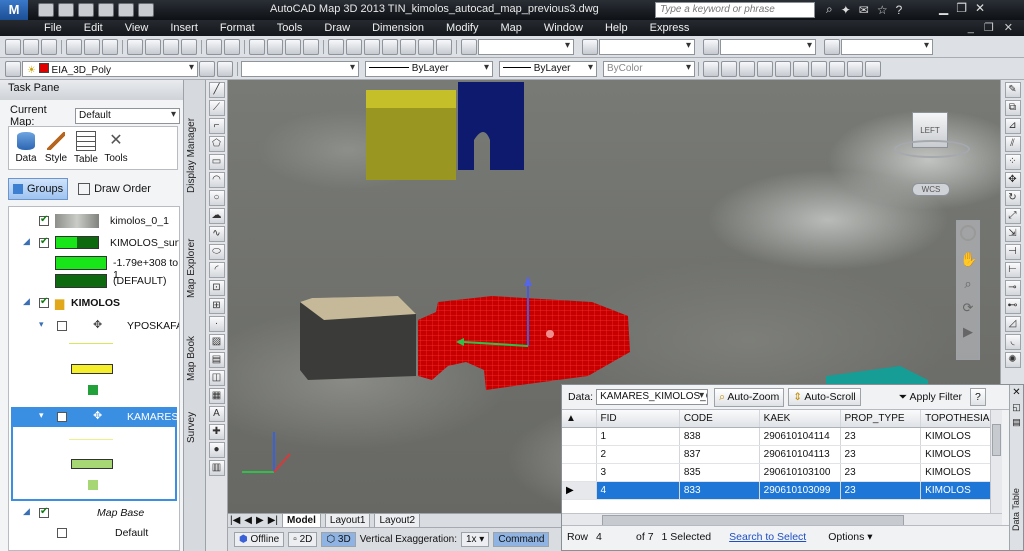 This screenshot has height=551, width=1024. What do you see at coordinates (13, 46) in the screenshot?
I see `new-icon` at bounding box center [13, 46].